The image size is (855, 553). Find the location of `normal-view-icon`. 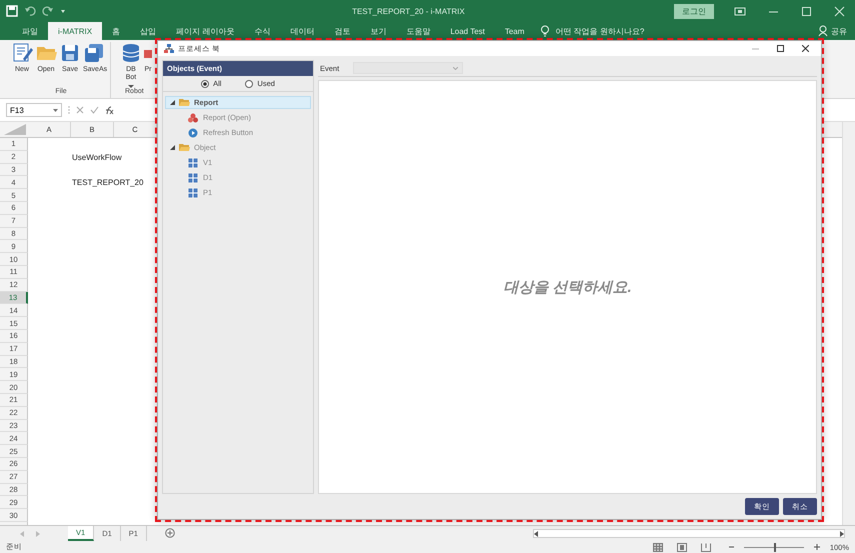

normal-view-icon is located at coordinates (657, 547).